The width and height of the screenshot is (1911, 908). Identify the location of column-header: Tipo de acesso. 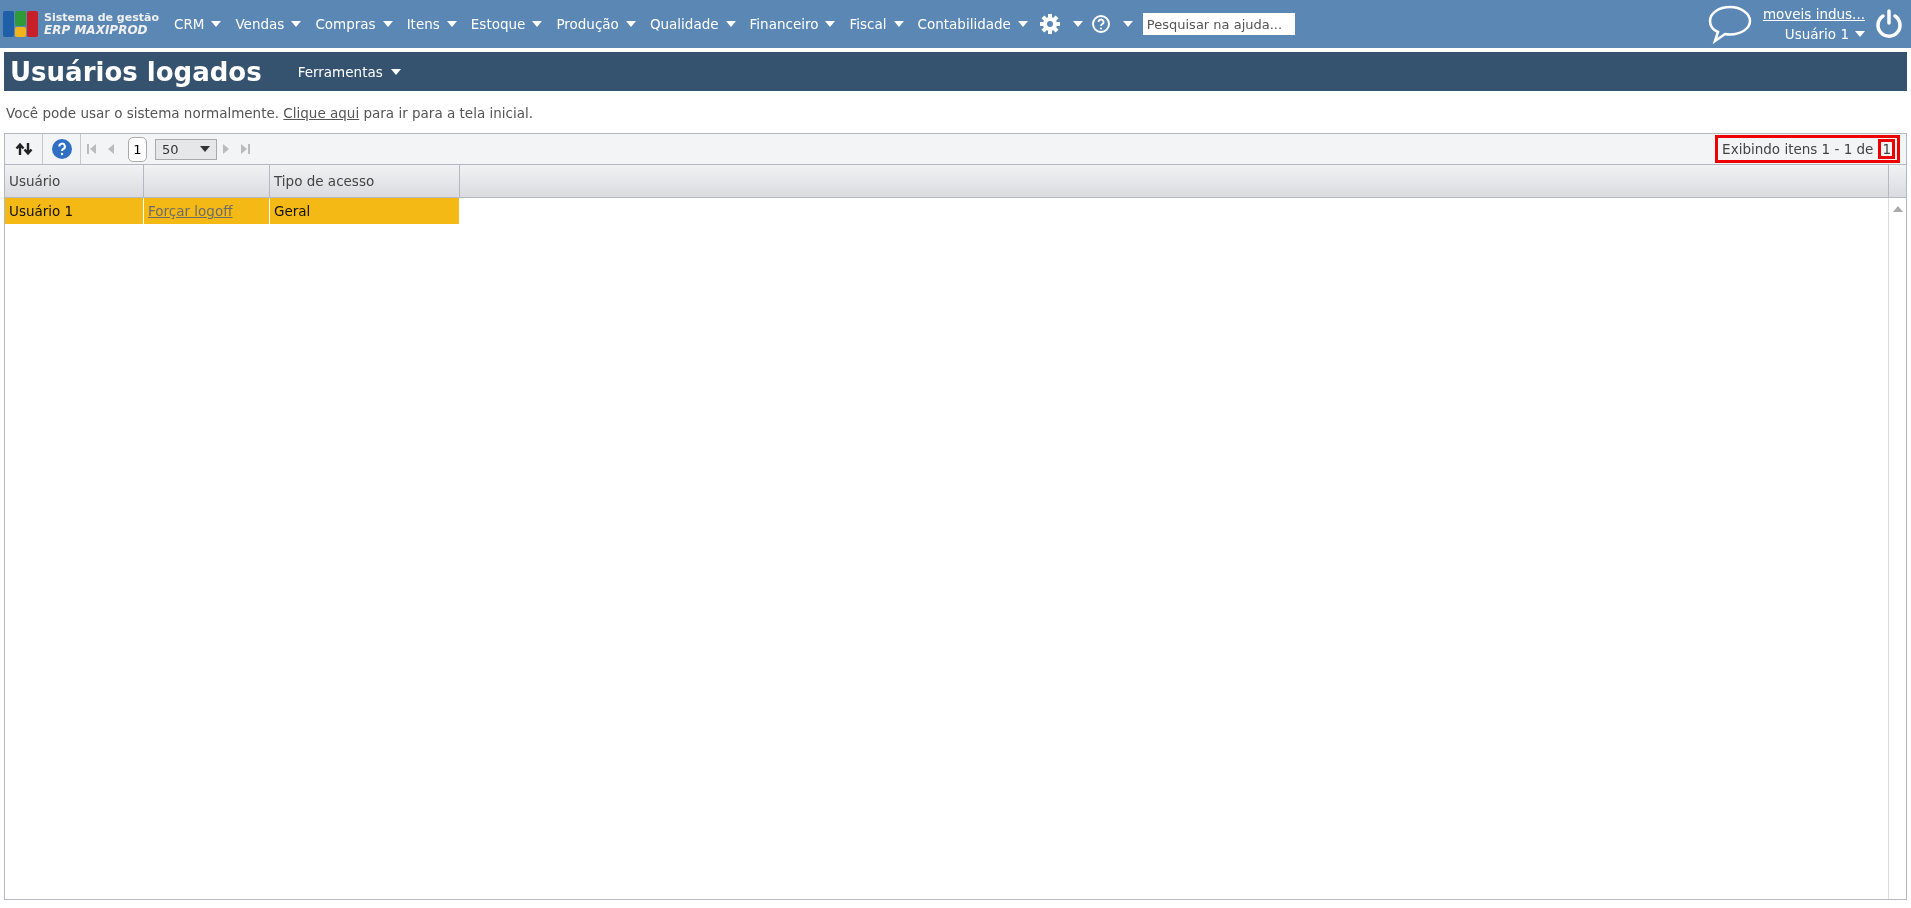
(365, 181).